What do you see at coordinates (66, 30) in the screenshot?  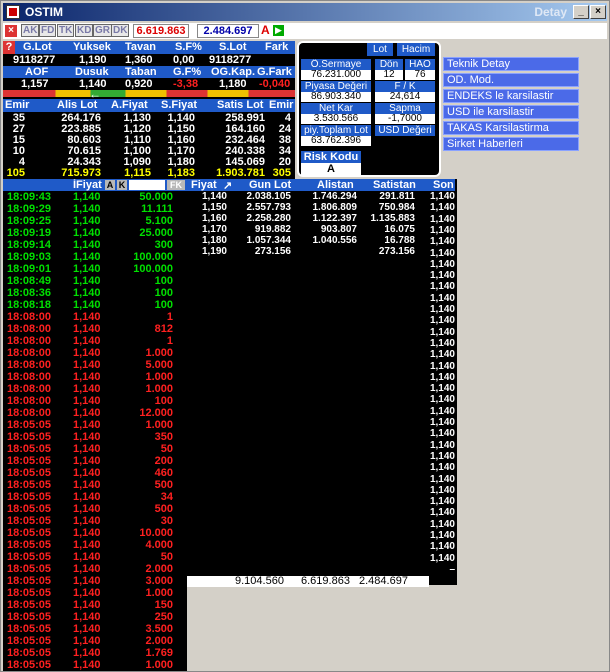 I see `tag-tk: TK` at bounding box center [66, 30].